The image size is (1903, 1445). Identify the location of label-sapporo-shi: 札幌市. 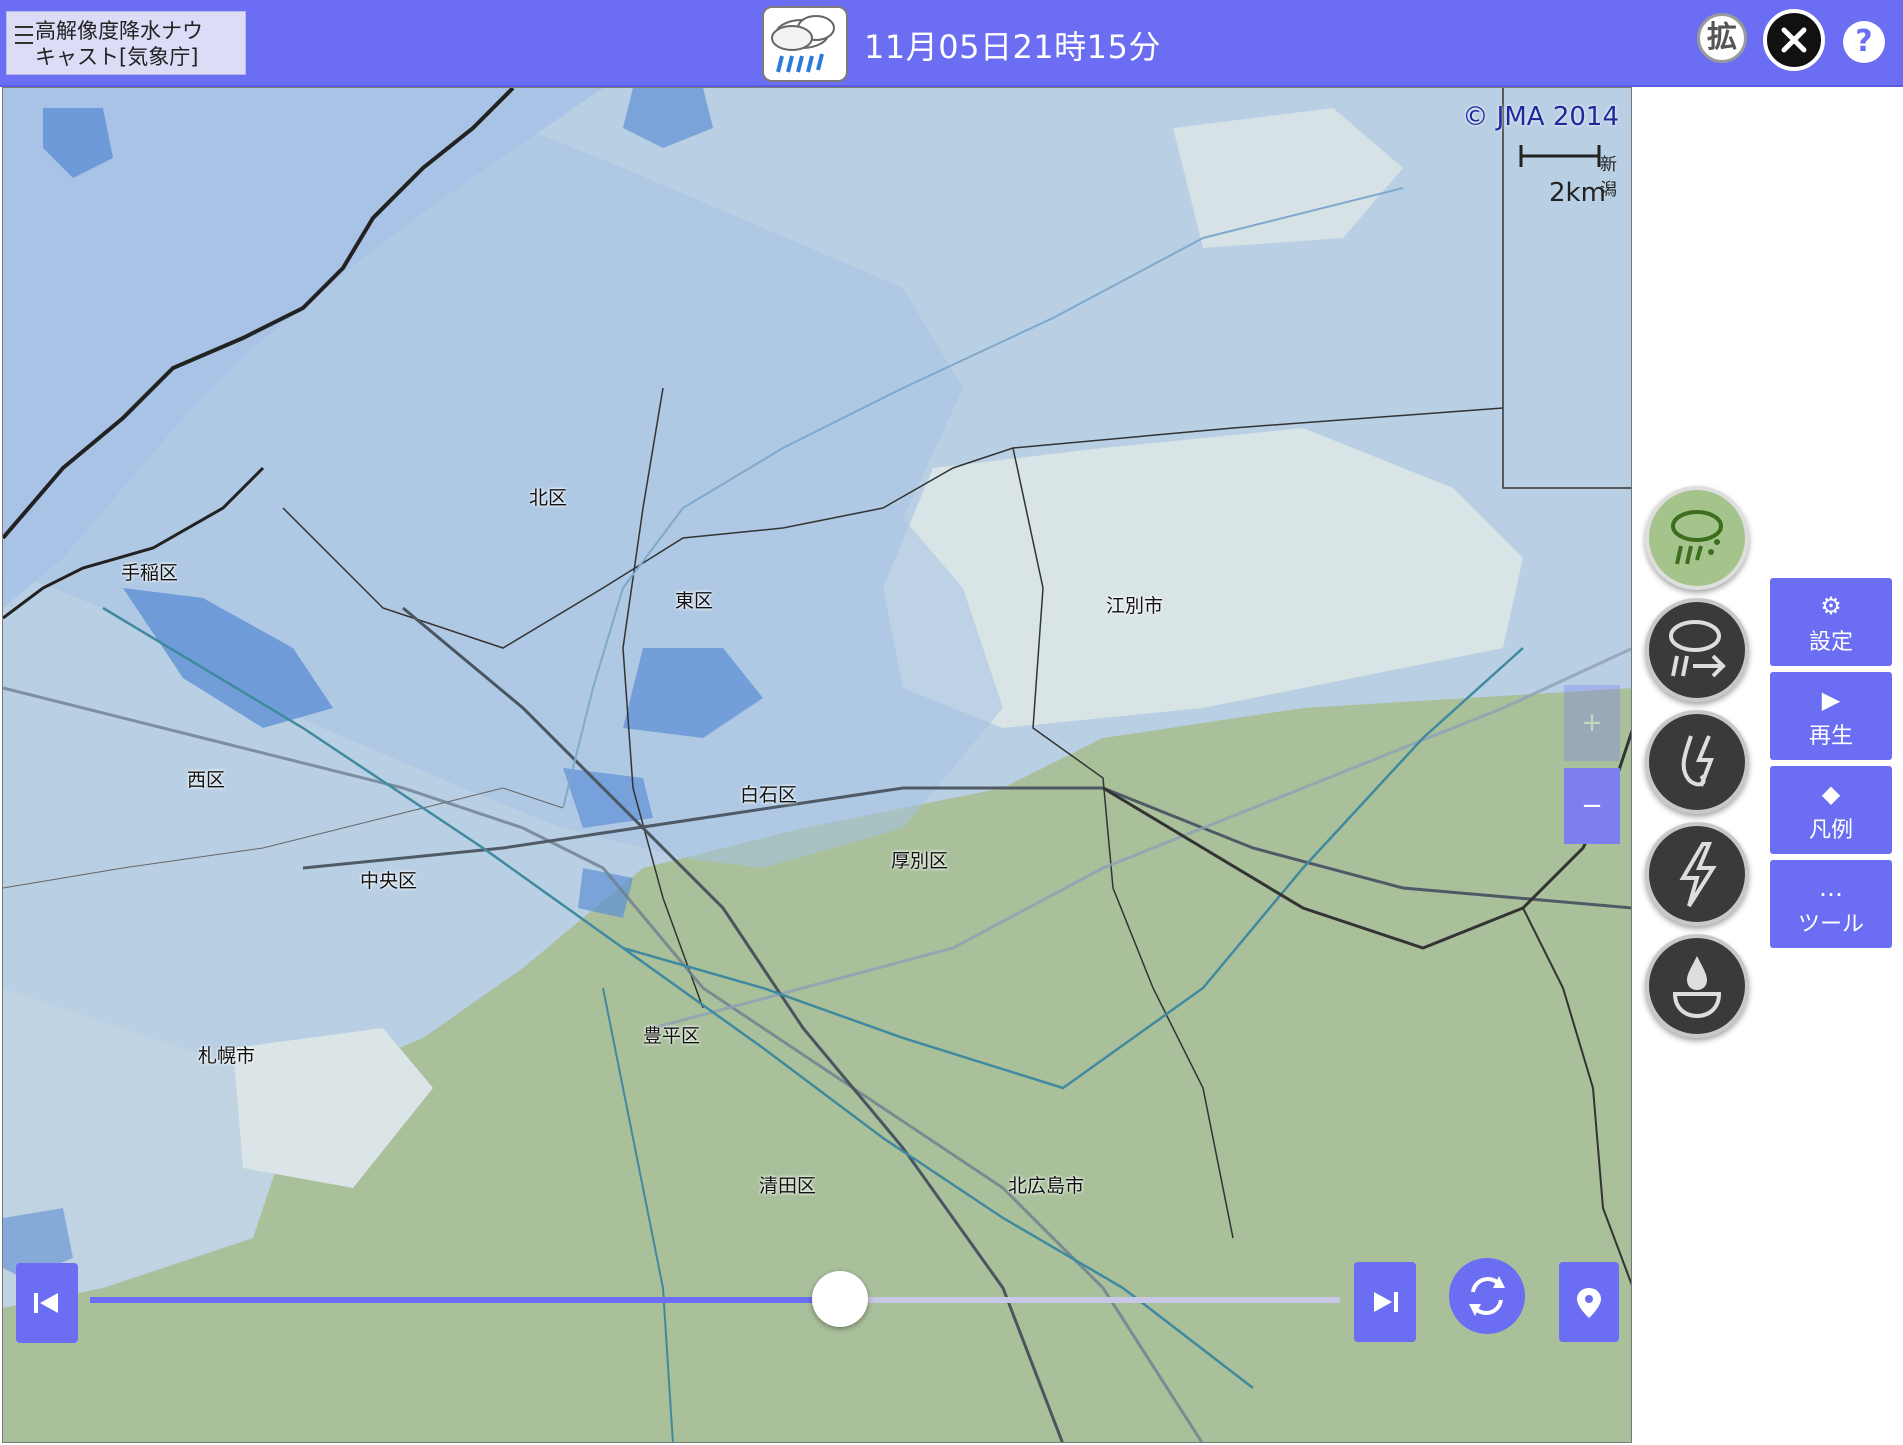
(227, 1056).